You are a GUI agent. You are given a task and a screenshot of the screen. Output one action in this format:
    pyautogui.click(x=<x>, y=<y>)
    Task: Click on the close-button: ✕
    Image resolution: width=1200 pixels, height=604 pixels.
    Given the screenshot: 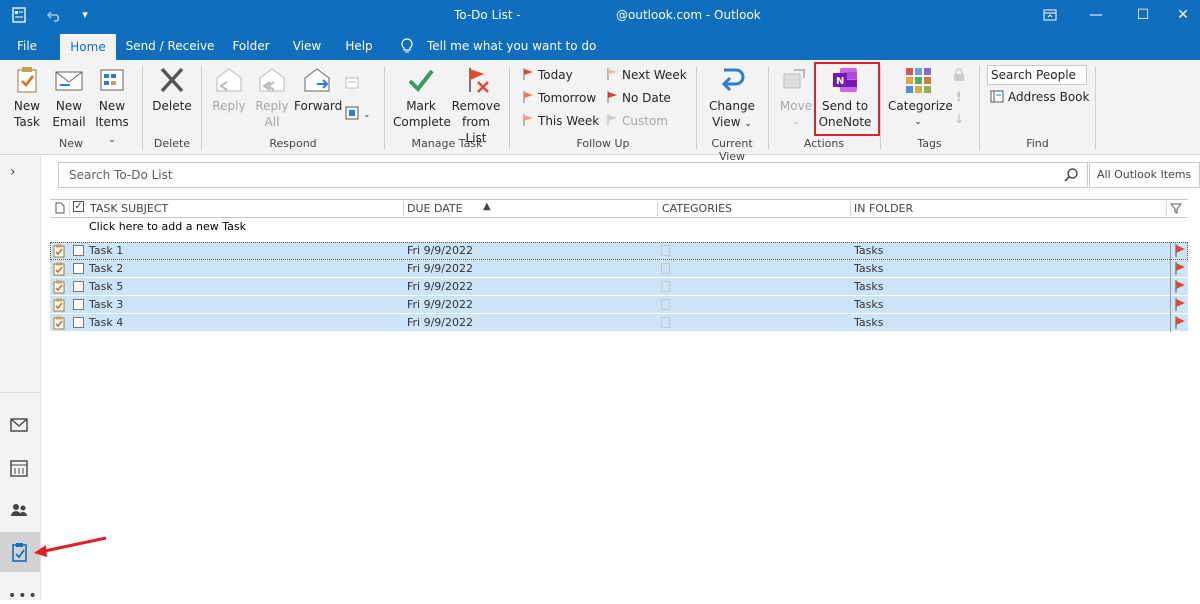 What is the action you would take?
    pyautogui.click(x=1180, y=16)
    